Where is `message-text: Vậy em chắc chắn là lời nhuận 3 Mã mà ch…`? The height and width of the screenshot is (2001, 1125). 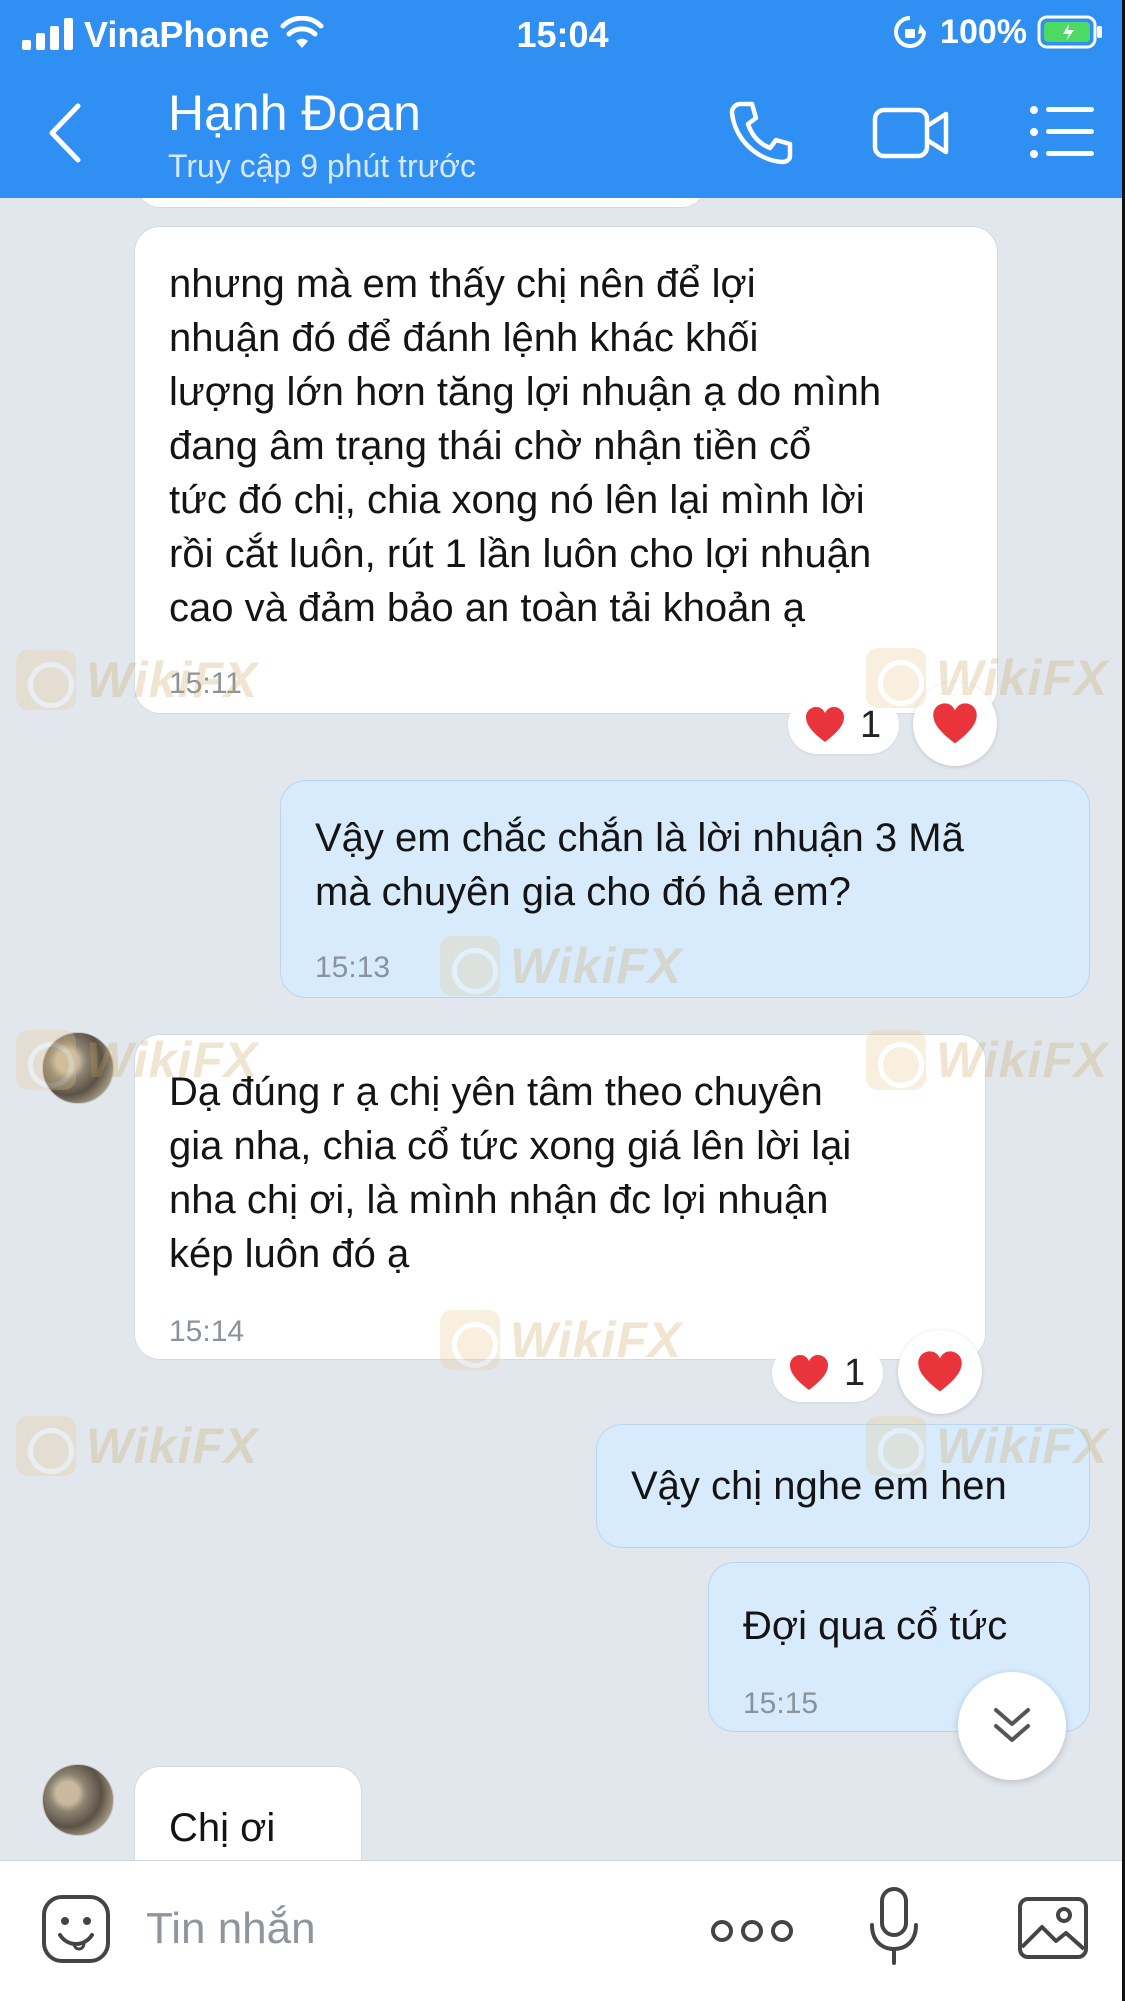 message-text: Vậy em chắc chắn là lời nhuận 3 Mã mà ch… is located at coordinates (639, 865).